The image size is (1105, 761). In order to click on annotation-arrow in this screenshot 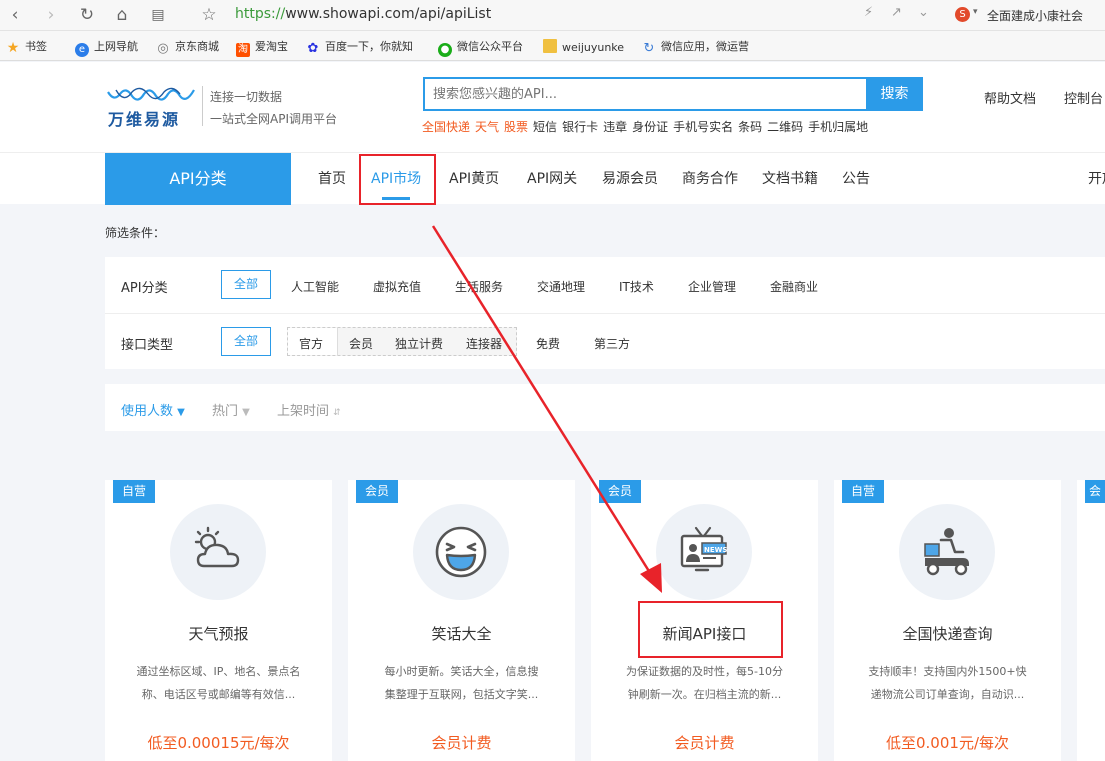, I will do `click(546, 409)`.